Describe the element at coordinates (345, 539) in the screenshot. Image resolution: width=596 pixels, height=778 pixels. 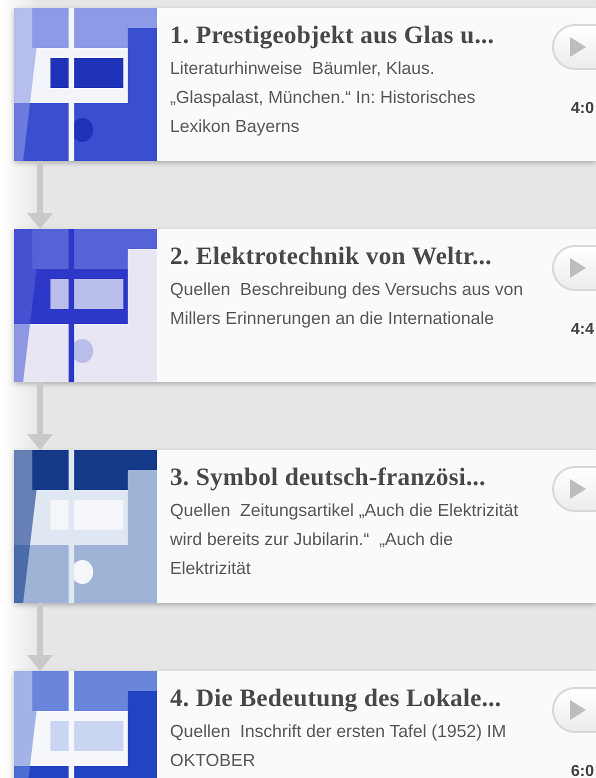
I see `track-description: Quellen Zeitungsartikel „Auch die Elektrizität wird bereits zur Jubilarin.“ „Auch die Elektrizität` at that location.